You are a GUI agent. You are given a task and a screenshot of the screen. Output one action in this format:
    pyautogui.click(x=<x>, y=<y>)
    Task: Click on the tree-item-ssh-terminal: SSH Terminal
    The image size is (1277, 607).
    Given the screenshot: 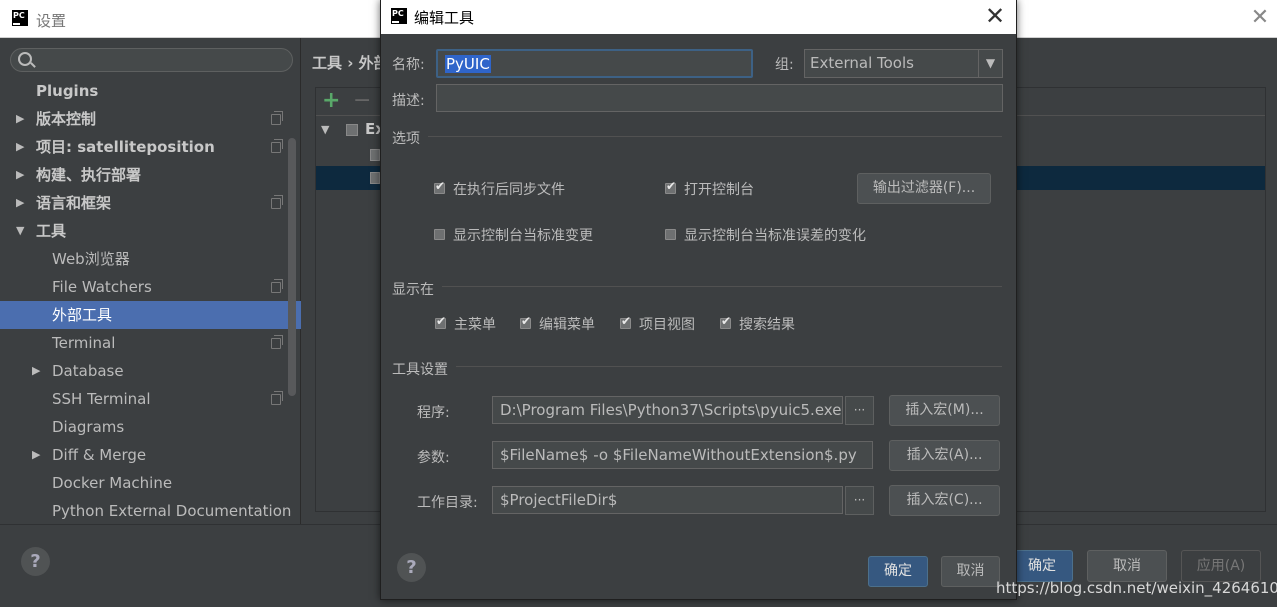 What is the action you would take?
    pyautogui.click(x=150, y=399)
    